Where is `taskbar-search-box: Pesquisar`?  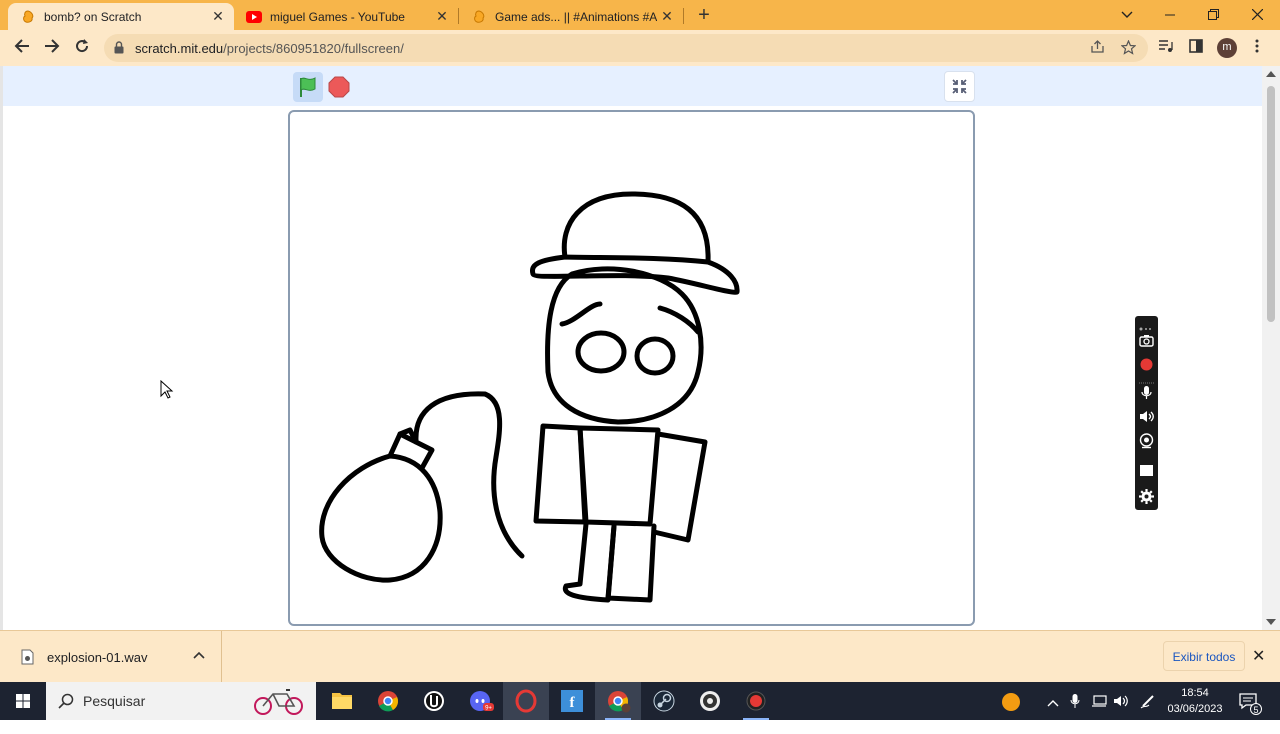 taskbar-search-box: Pesquisar is located at coordinates (181, 701).